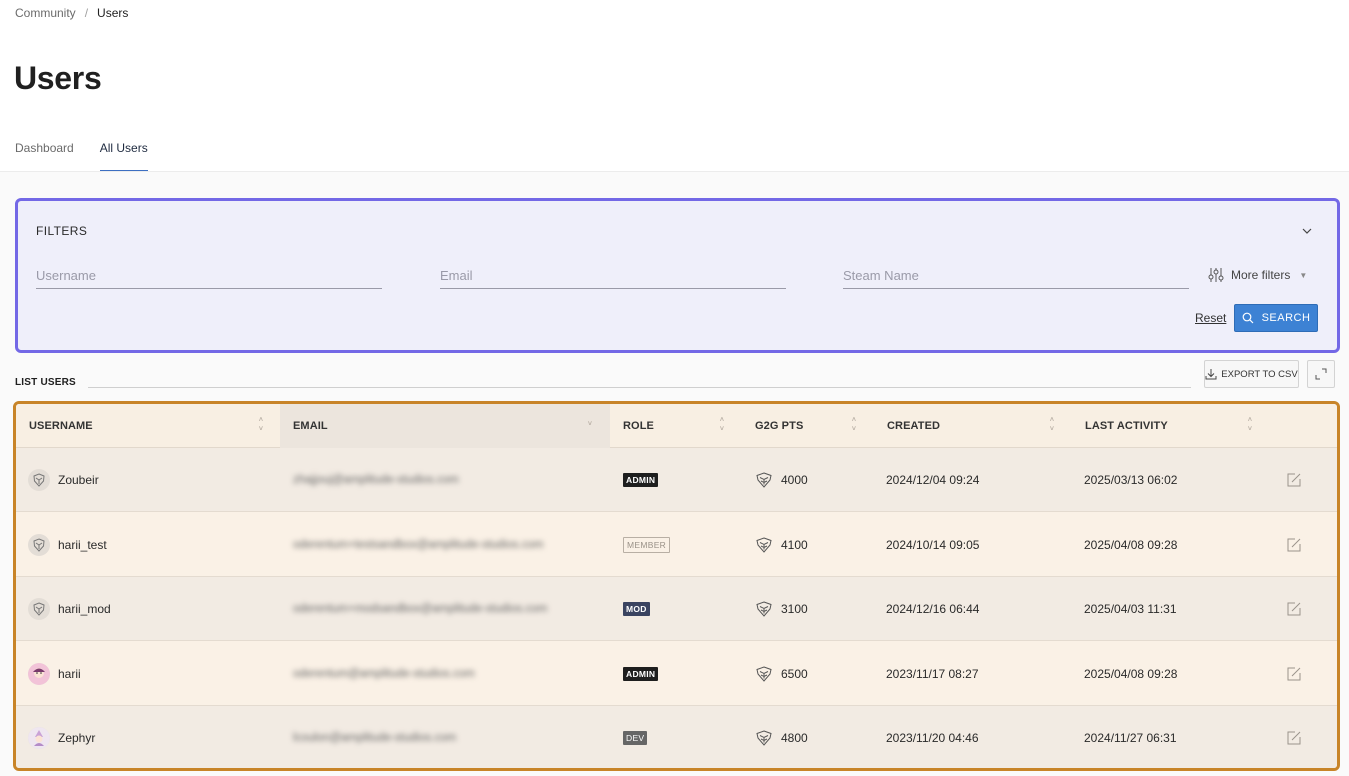 The image size is (1349, 776). Describe the element at coordinates (384, 673) in the screenshot. I see `email: oderentum@amplitude-studios.com` at that location.